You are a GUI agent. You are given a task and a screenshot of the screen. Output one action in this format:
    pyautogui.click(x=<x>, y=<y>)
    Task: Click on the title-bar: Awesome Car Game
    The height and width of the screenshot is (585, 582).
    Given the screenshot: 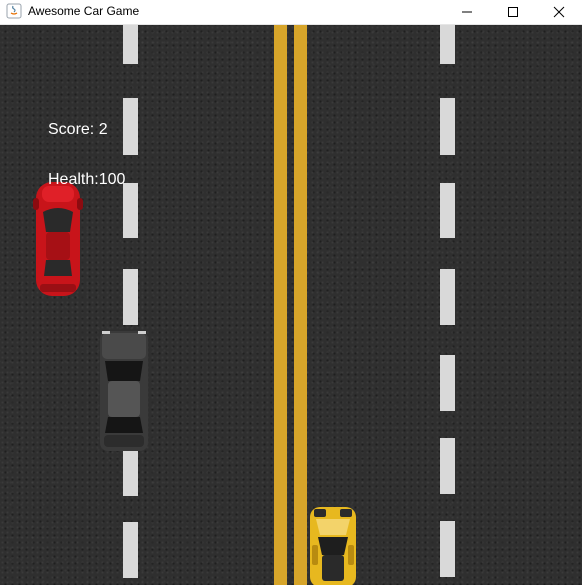 What is the action you would take?
    pyautogui.click(x=291, y=12)
    